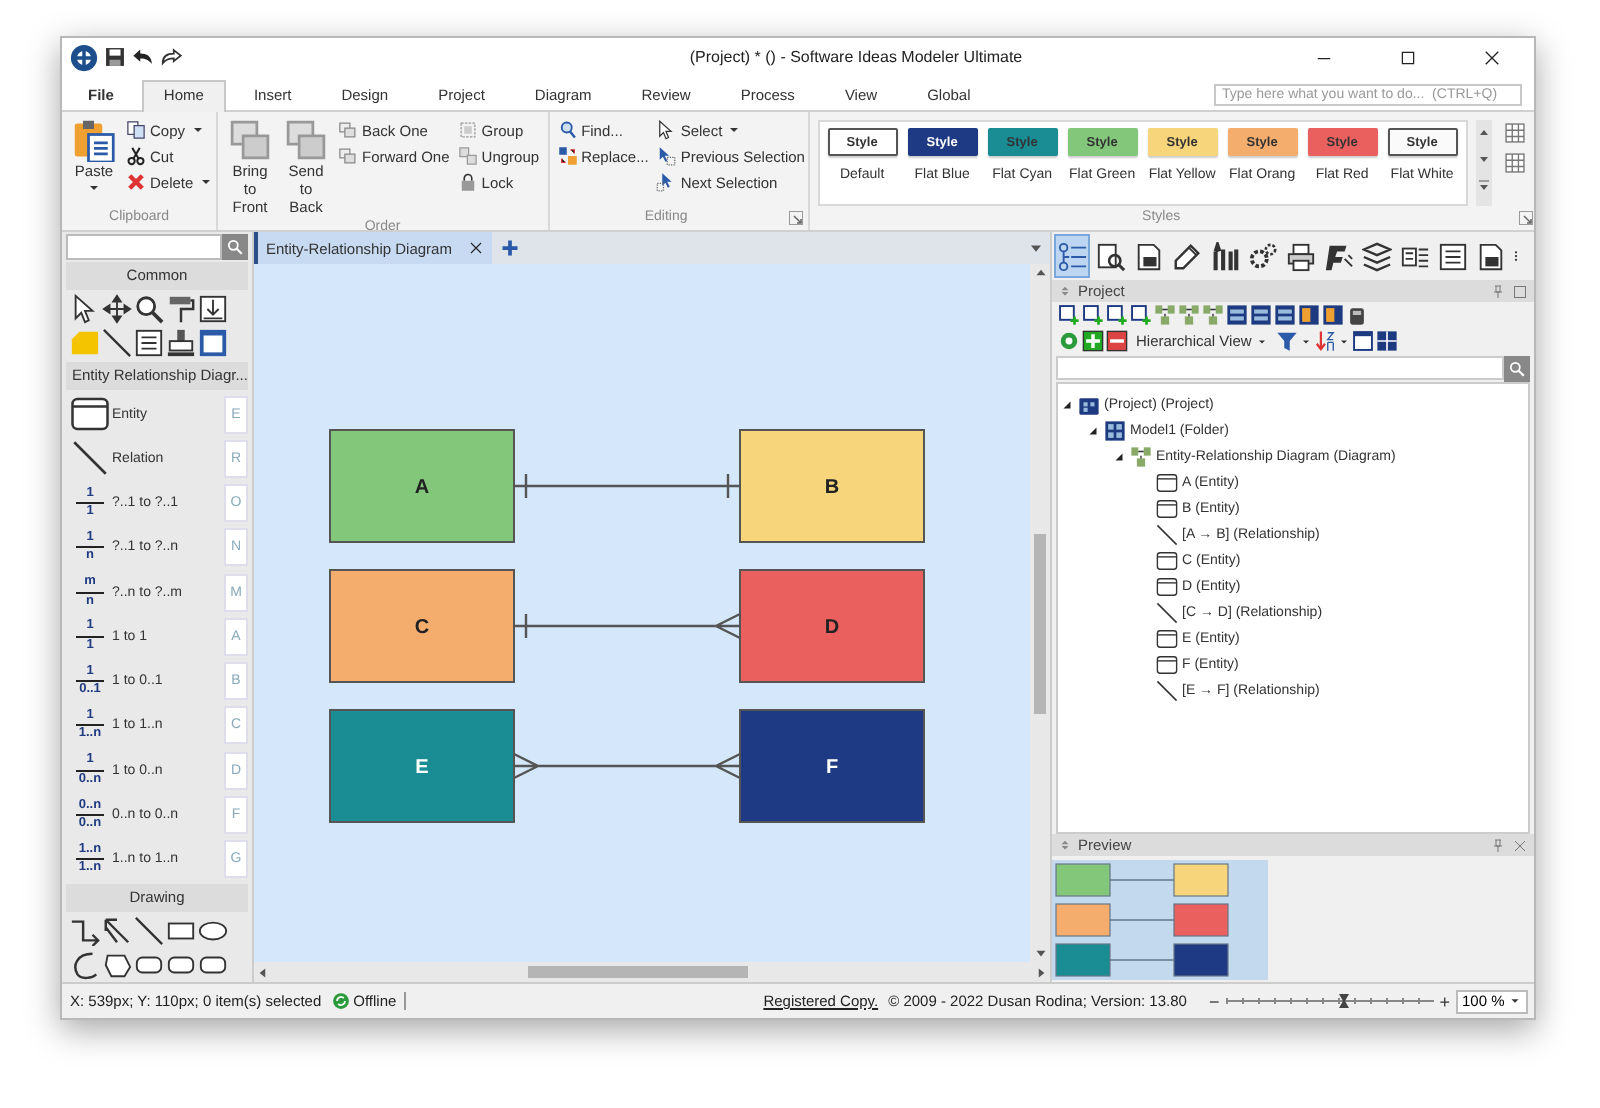  Describe the element at coordinates (149, 343) in the screenshot. I see `text-lines-icon` at that location.